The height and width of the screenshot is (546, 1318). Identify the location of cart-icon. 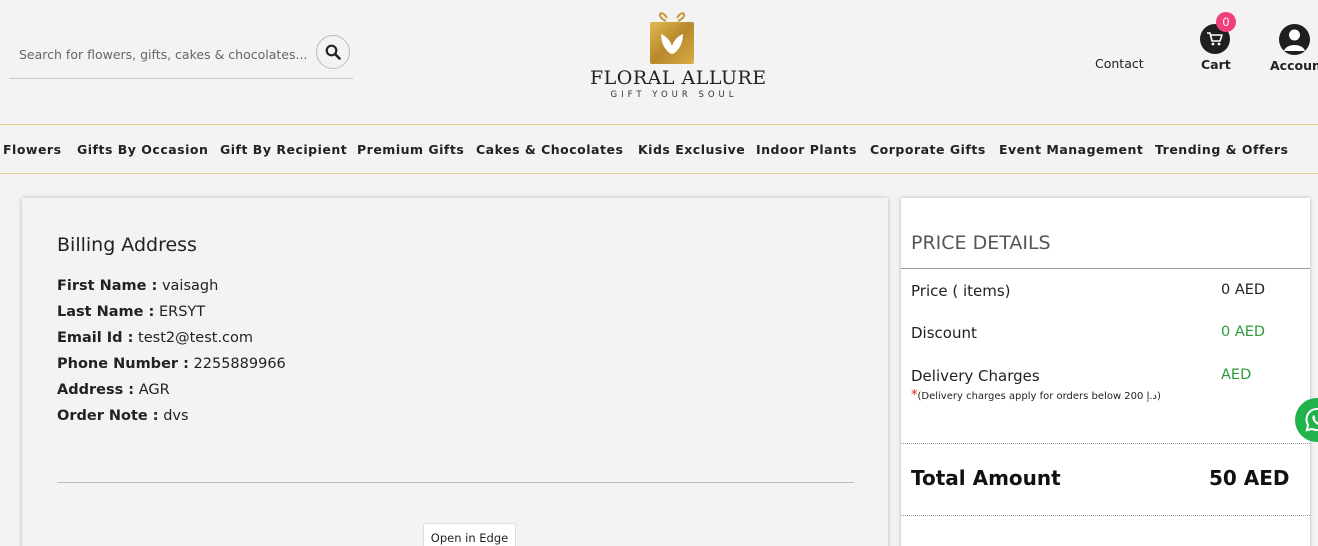
(1215, 39).